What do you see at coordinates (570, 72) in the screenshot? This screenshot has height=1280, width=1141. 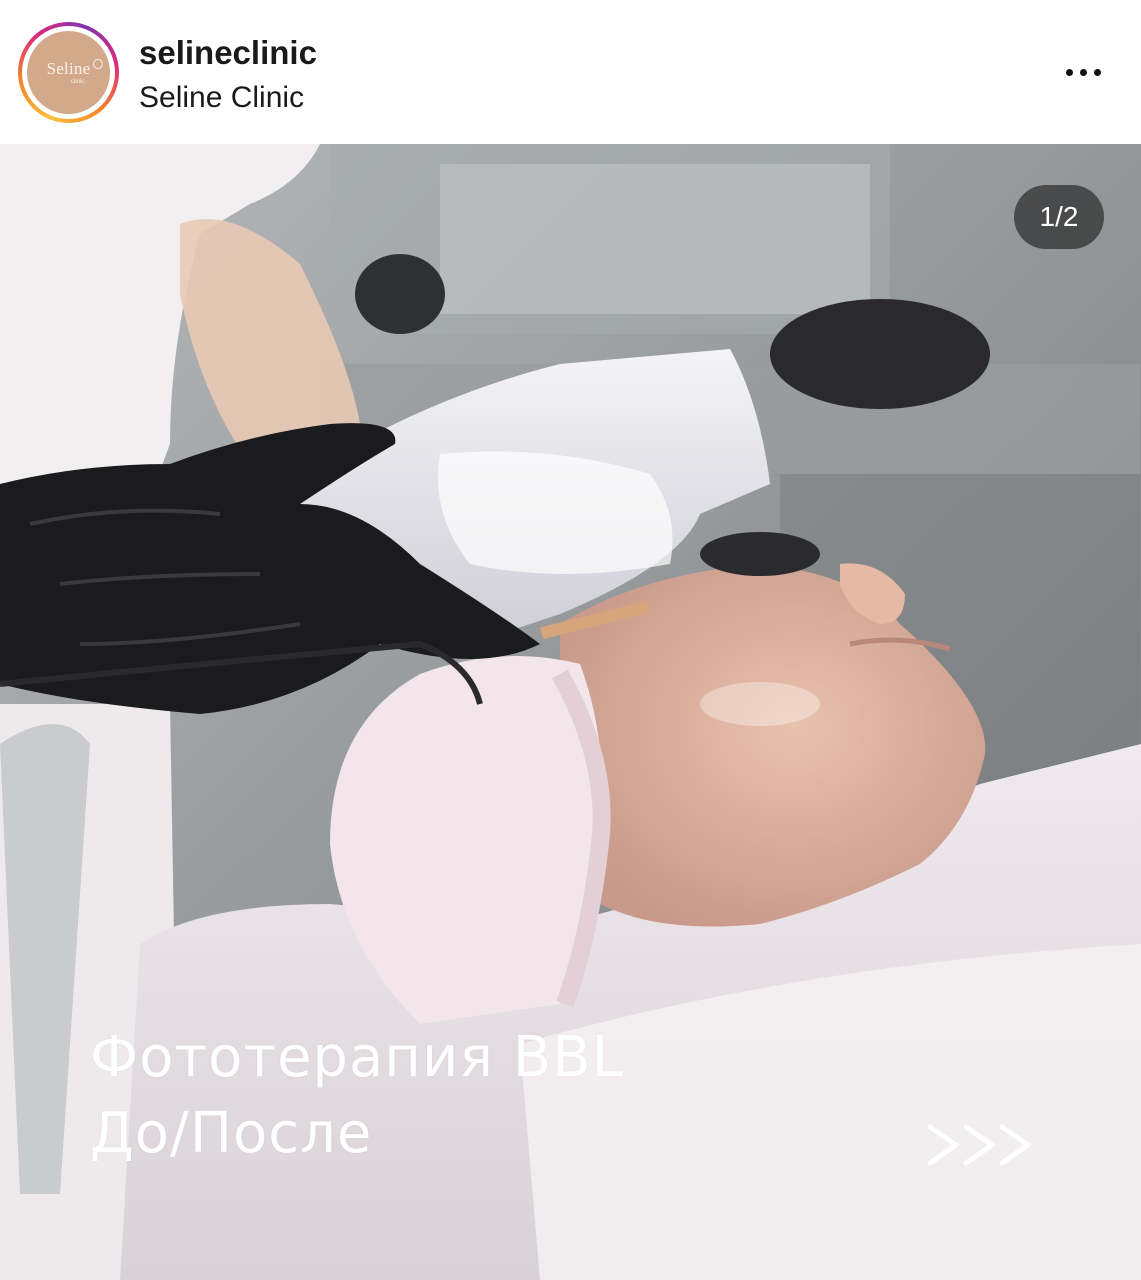 I see `post-header: Seline clinic selineclinic Seline Clinic` at bounding box center [570, 72].